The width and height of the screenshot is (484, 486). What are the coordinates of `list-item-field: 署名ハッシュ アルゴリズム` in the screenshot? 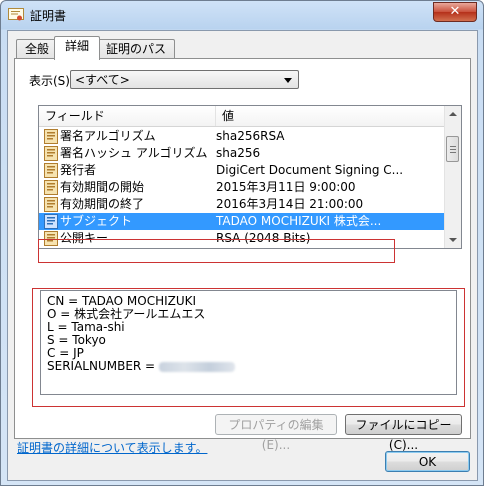 It's located at (134, 153).